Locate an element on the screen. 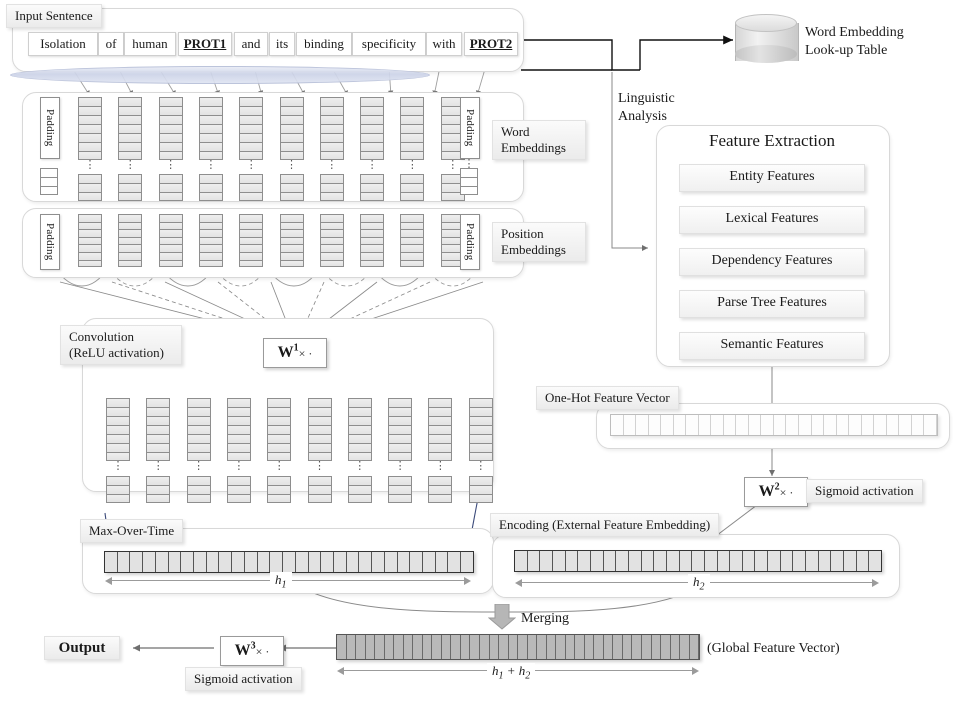  merging-label: Merging is located at coordinates (545, 619).